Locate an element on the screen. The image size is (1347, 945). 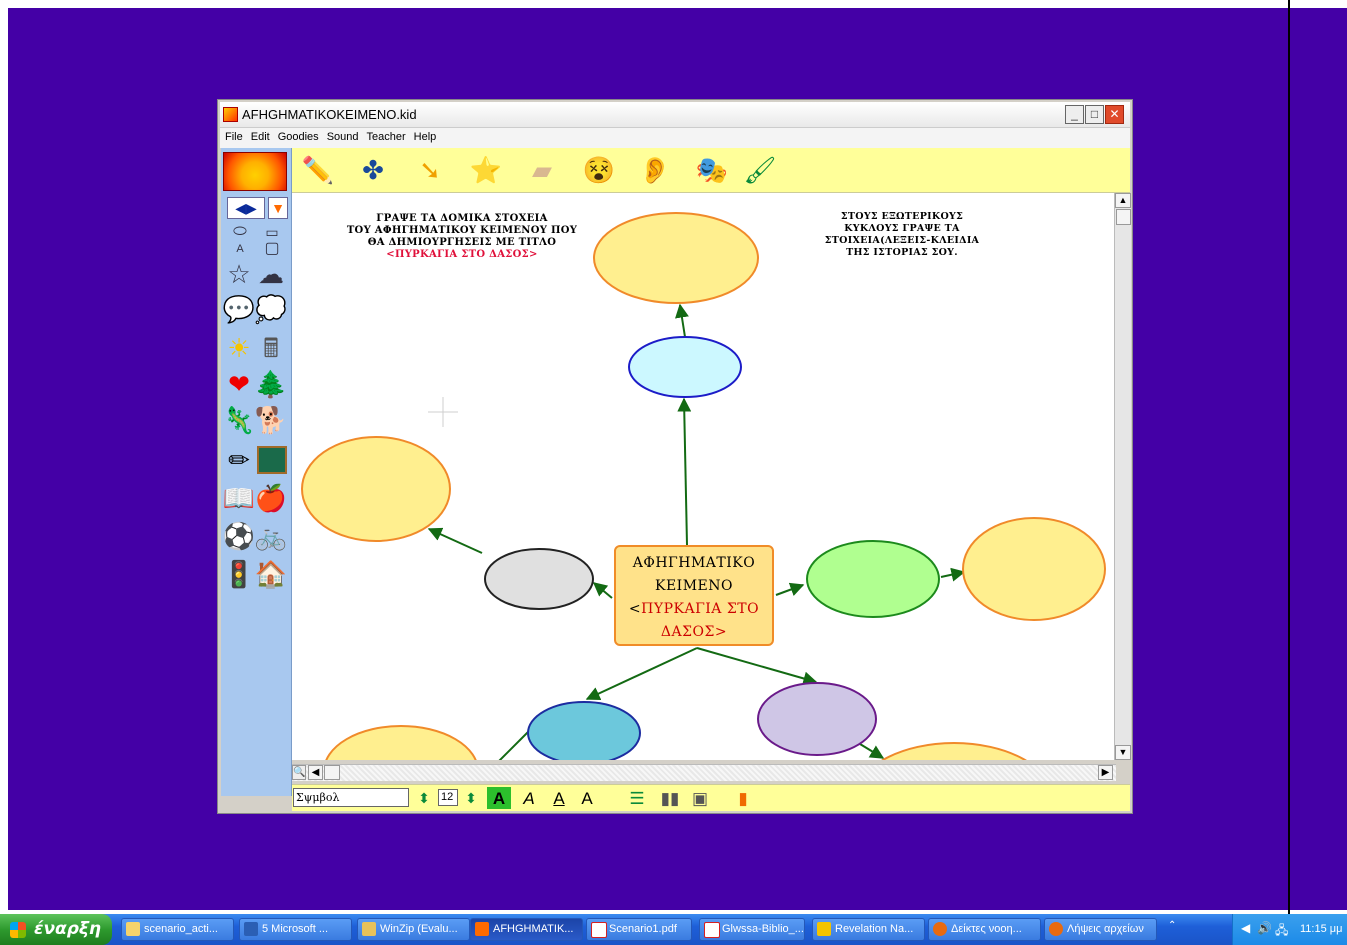
center-line-1: ΑΦΗΓΗΜΑΤΙΚΟ is located at coordinates (694, 563).